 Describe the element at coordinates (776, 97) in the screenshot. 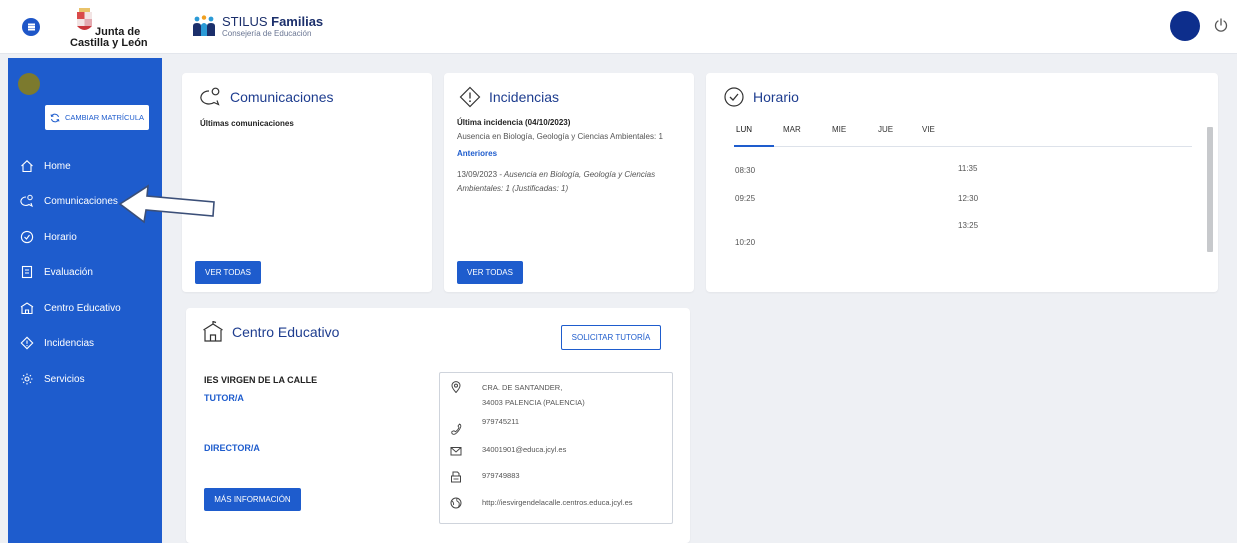

I see `horario-title-text: Horario` at that location.